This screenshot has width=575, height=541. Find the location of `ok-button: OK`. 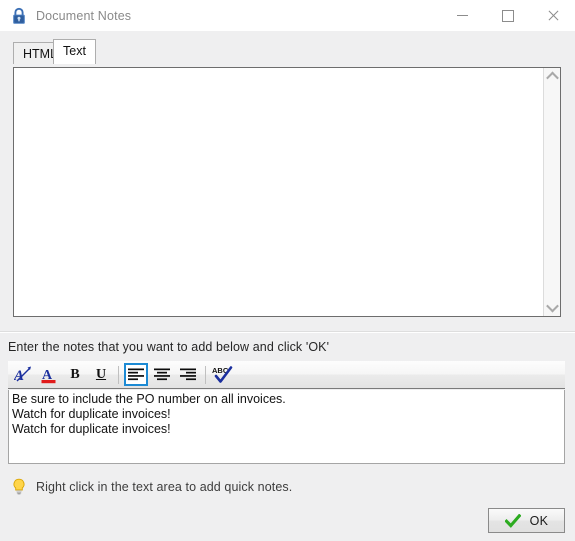

ok-button: OK is located at coordinates (526, 520).